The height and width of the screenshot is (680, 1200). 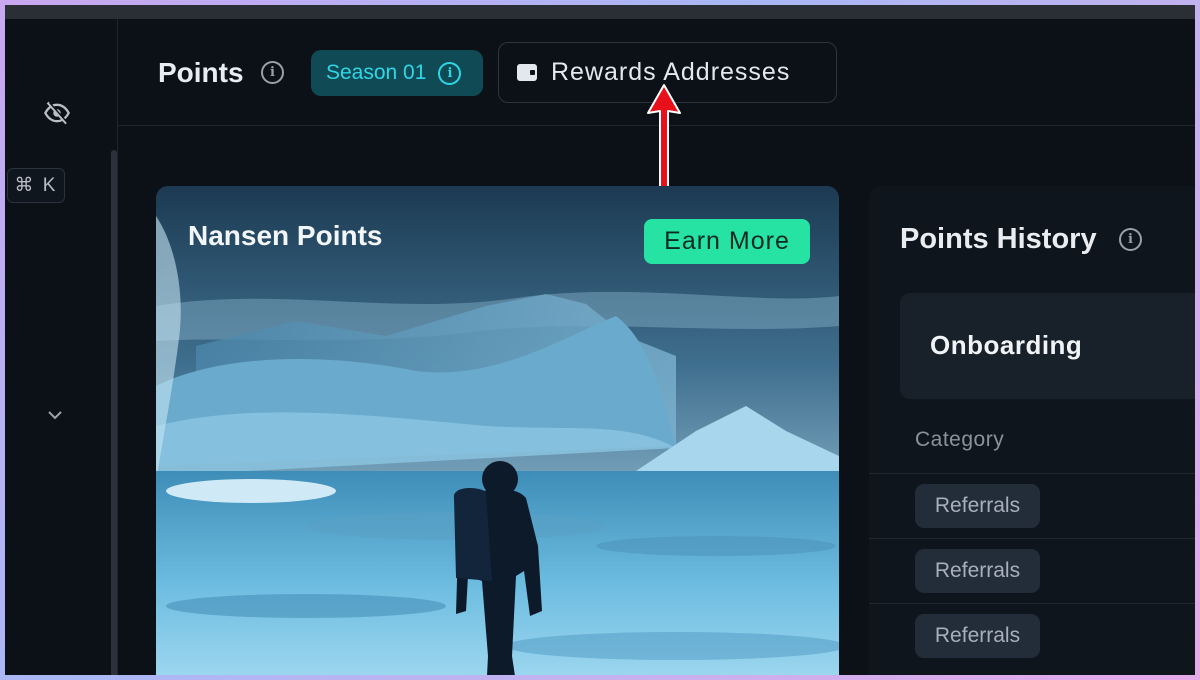 I want to click on wallet-icon, so click(x=527, y=72).